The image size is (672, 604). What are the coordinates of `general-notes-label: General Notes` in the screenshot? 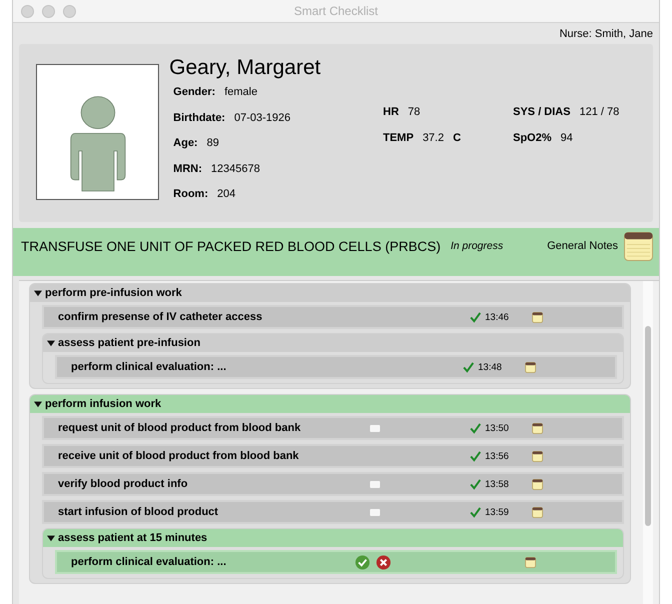 It's located at (582, 246).